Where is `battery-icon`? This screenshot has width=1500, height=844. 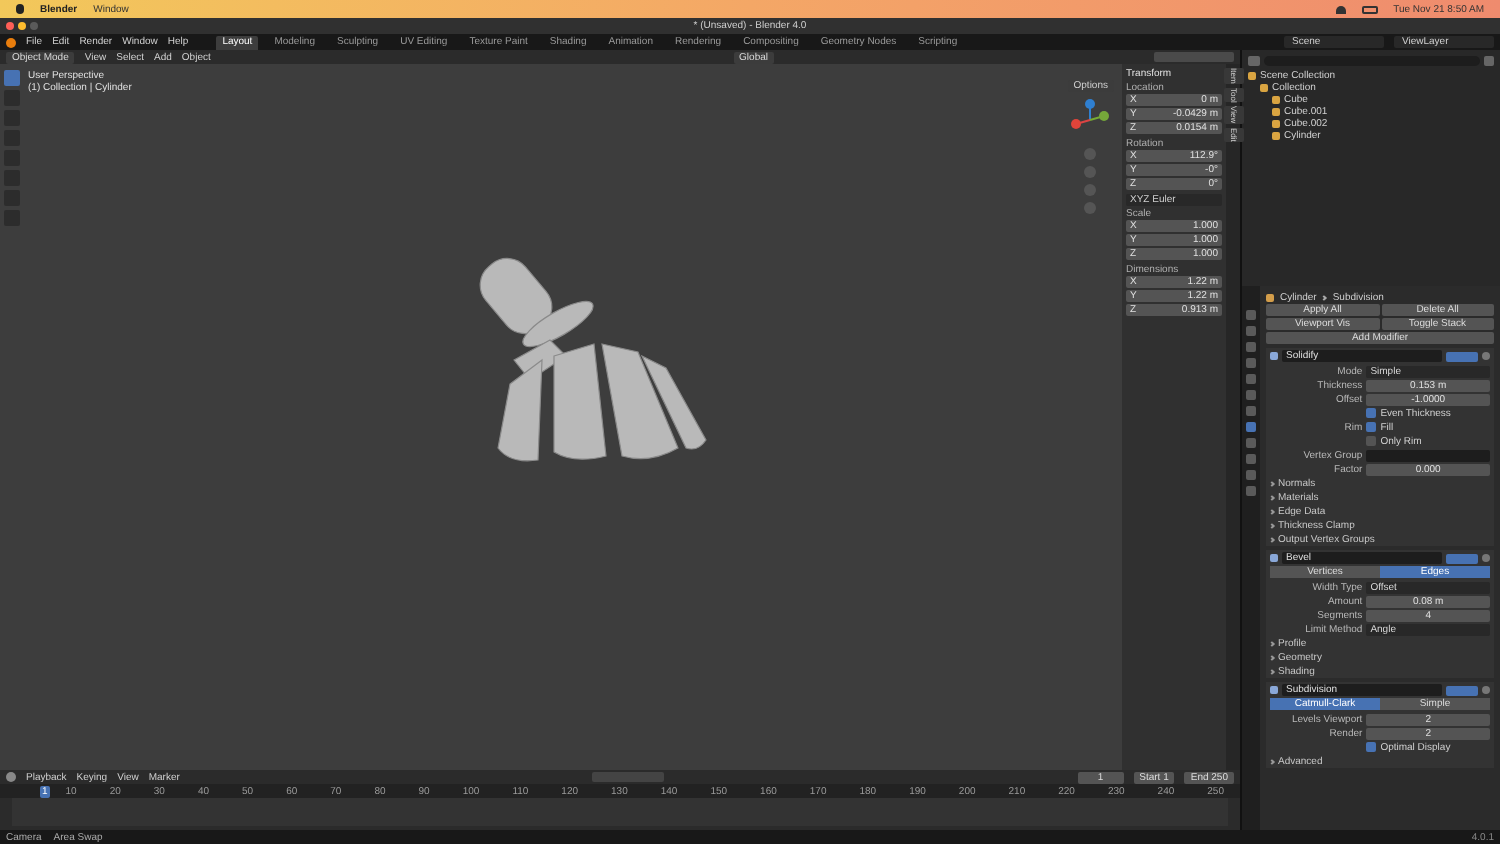 battery-icon is located at coordinates (1369, 9).